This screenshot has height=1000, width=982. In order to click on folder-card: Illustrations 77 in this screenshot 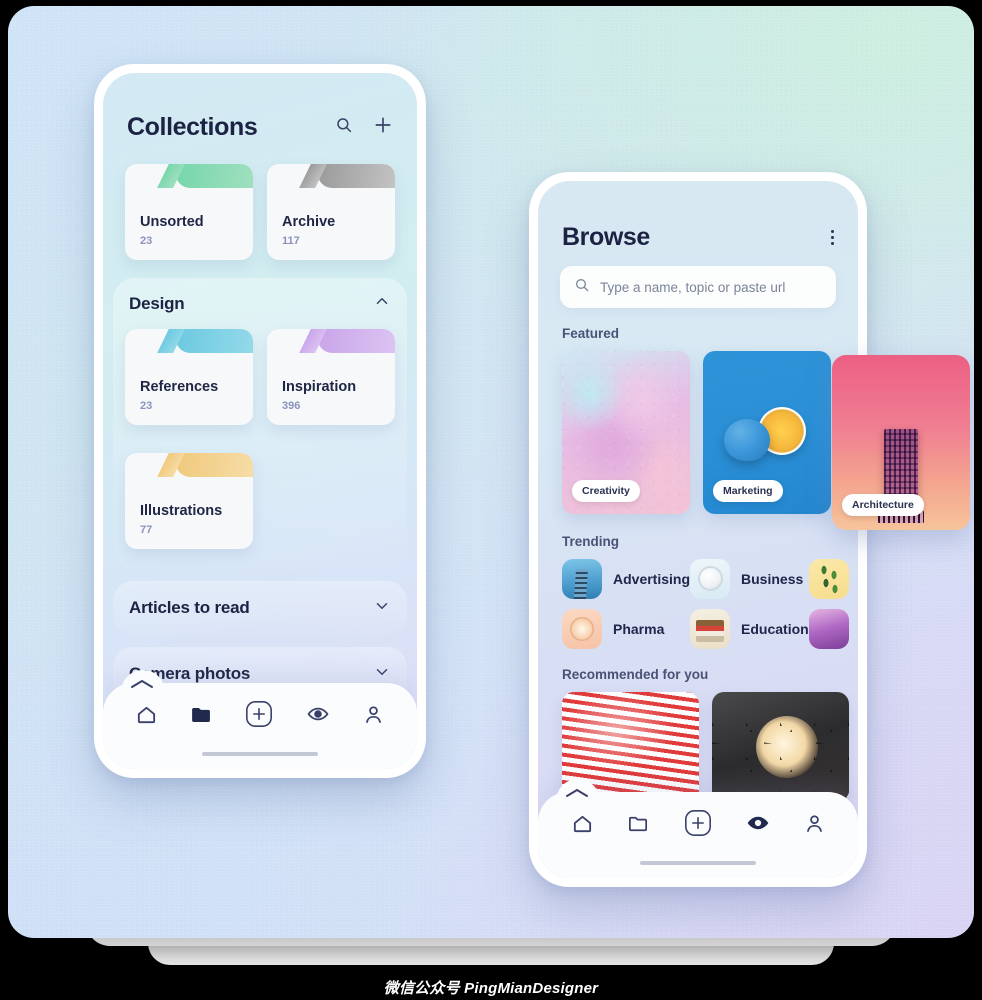, I will do `click(189, 501)`.